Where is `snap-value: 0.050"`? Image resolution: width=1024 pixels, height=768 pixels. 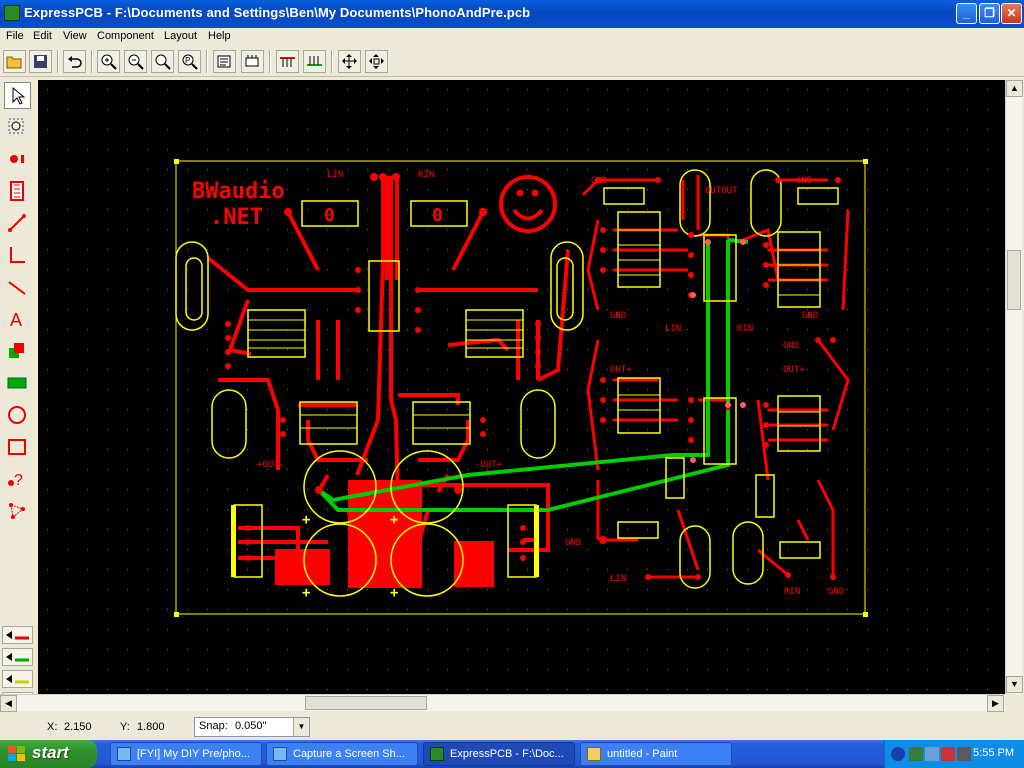
snap-value: 0.050" is located at coordinates (251, 726).